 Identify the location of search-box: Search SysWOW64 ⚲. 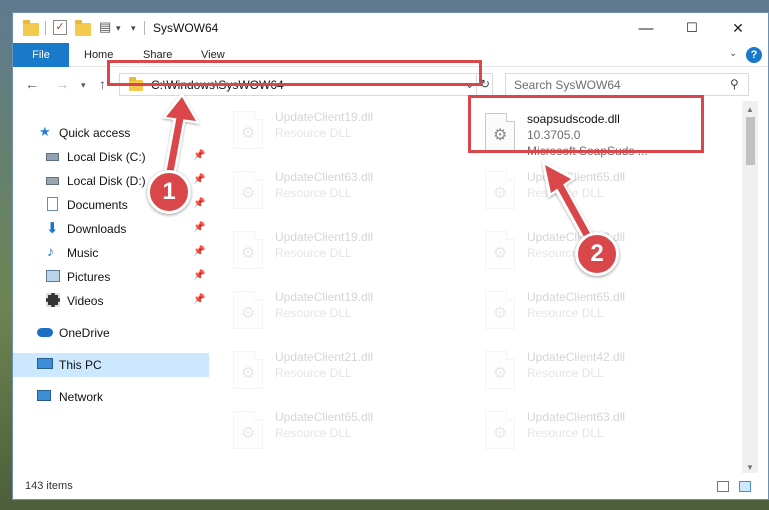
(627, 84).